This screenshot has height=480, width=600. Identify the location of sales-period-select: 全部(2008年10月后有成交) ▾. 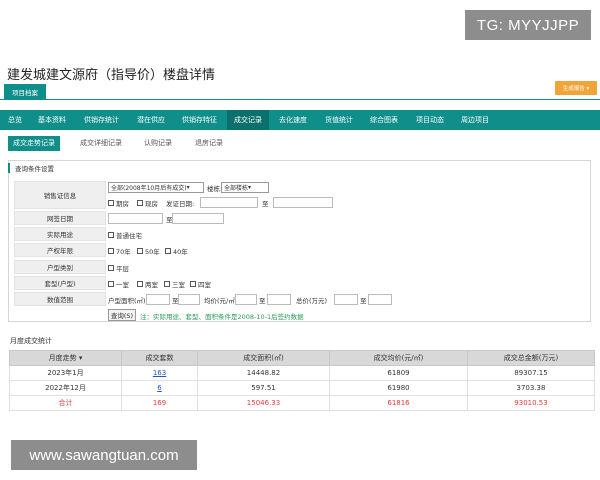
(156, 187).